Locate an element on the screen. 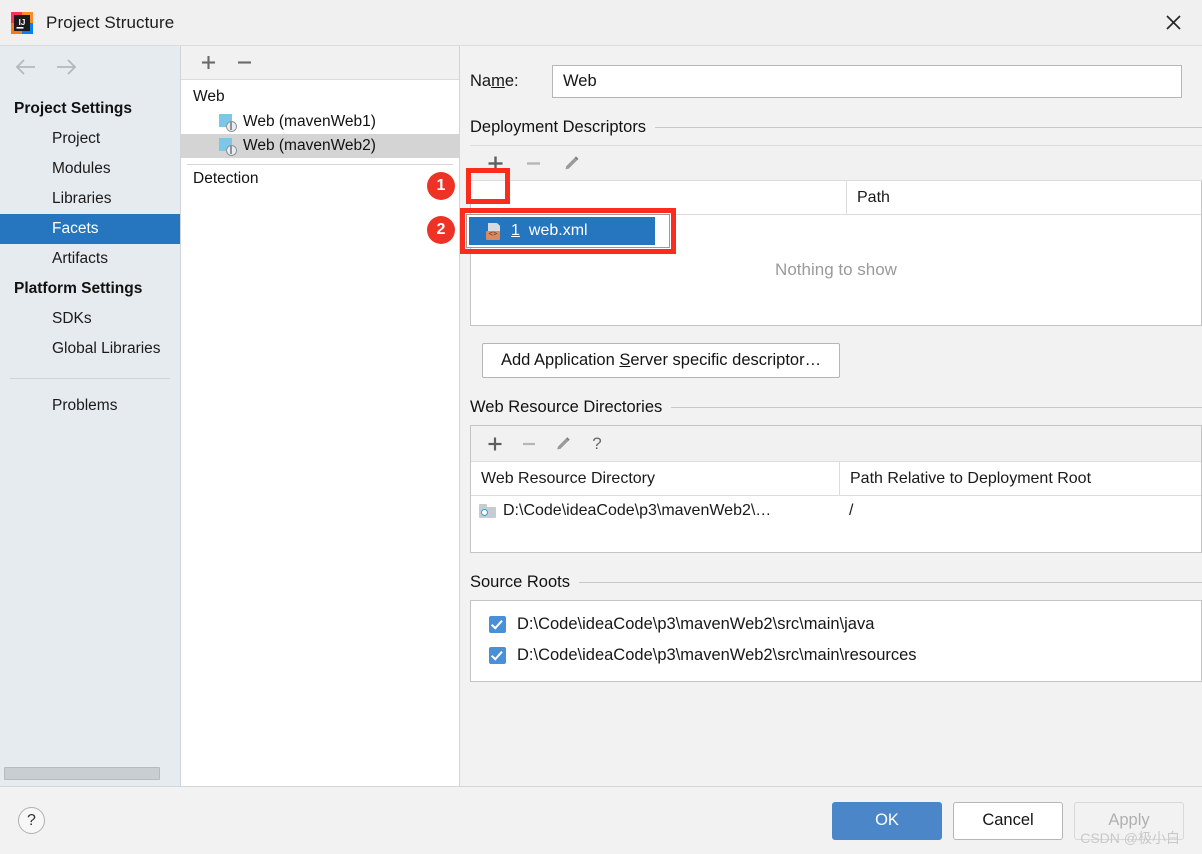 The image size is (1202, 854). step-badge-1: 1 is located at coordinates (441, 186).